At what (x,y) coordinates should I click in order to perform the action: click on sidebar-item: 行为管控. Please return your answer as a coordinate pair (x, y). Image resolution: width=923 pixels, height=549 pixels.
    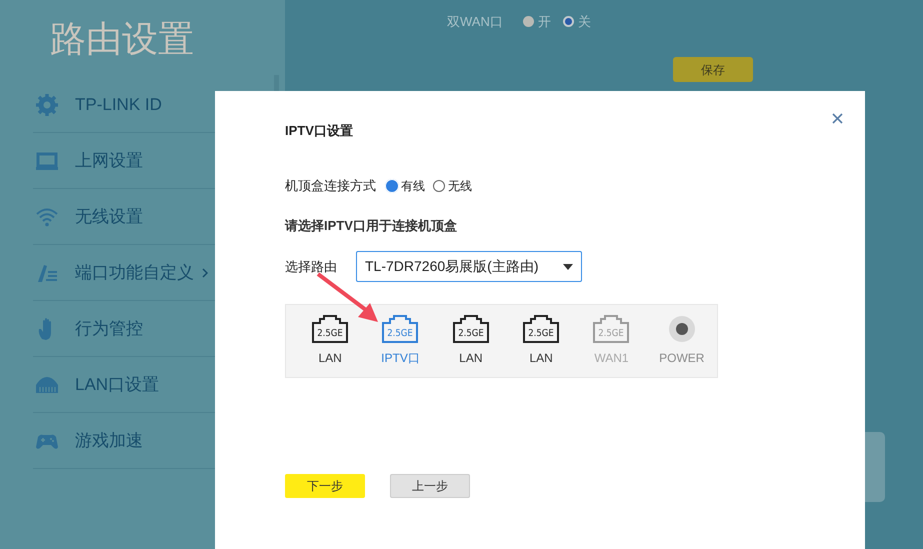
    Looking at the image, I should click on (109, 329).